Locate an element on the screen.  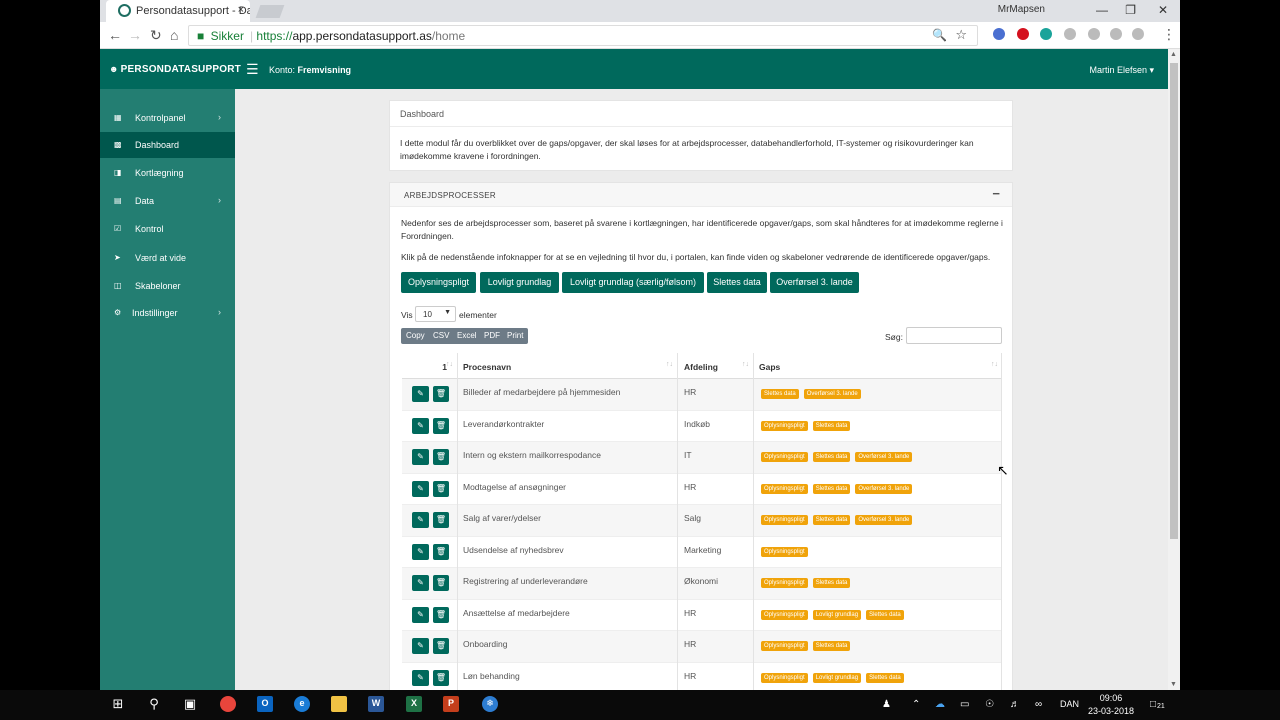
column-header-procesnavn: Procesnavn ↑↓ is located at coordinates (567, 366).